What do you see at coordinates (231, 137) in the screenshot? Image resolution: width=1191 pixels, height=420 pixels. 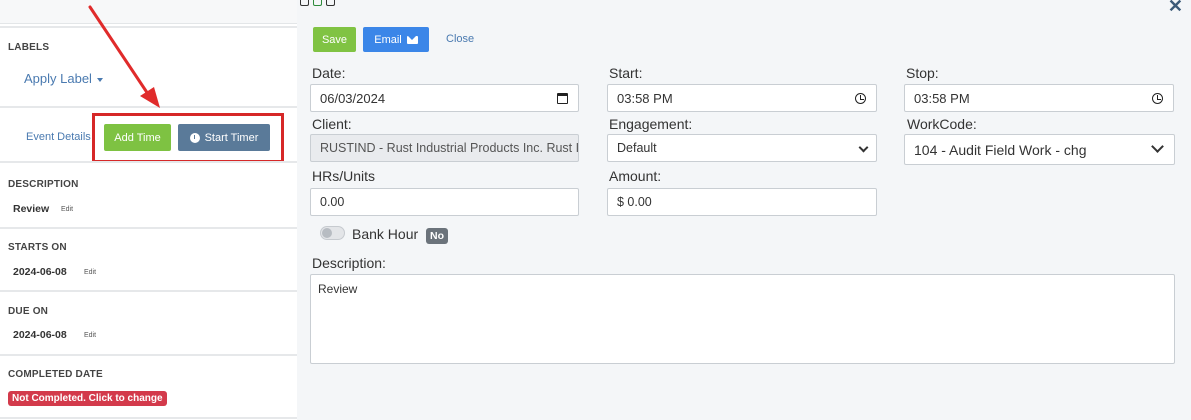 I see `start-timer-label: Start Timer` at bounding box center [231, 137].